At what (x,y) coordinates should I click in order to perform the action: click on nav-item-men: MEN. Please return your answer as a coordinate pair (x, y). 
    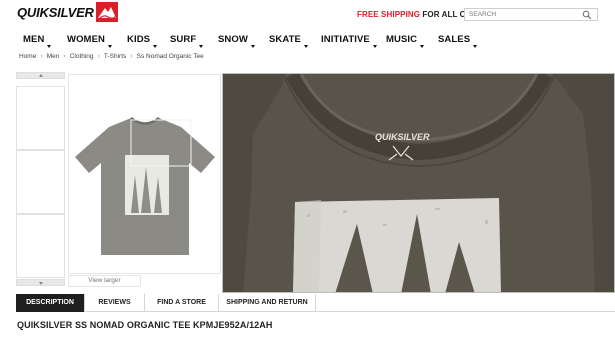
    Looking at the image, I should click on (37, 41).